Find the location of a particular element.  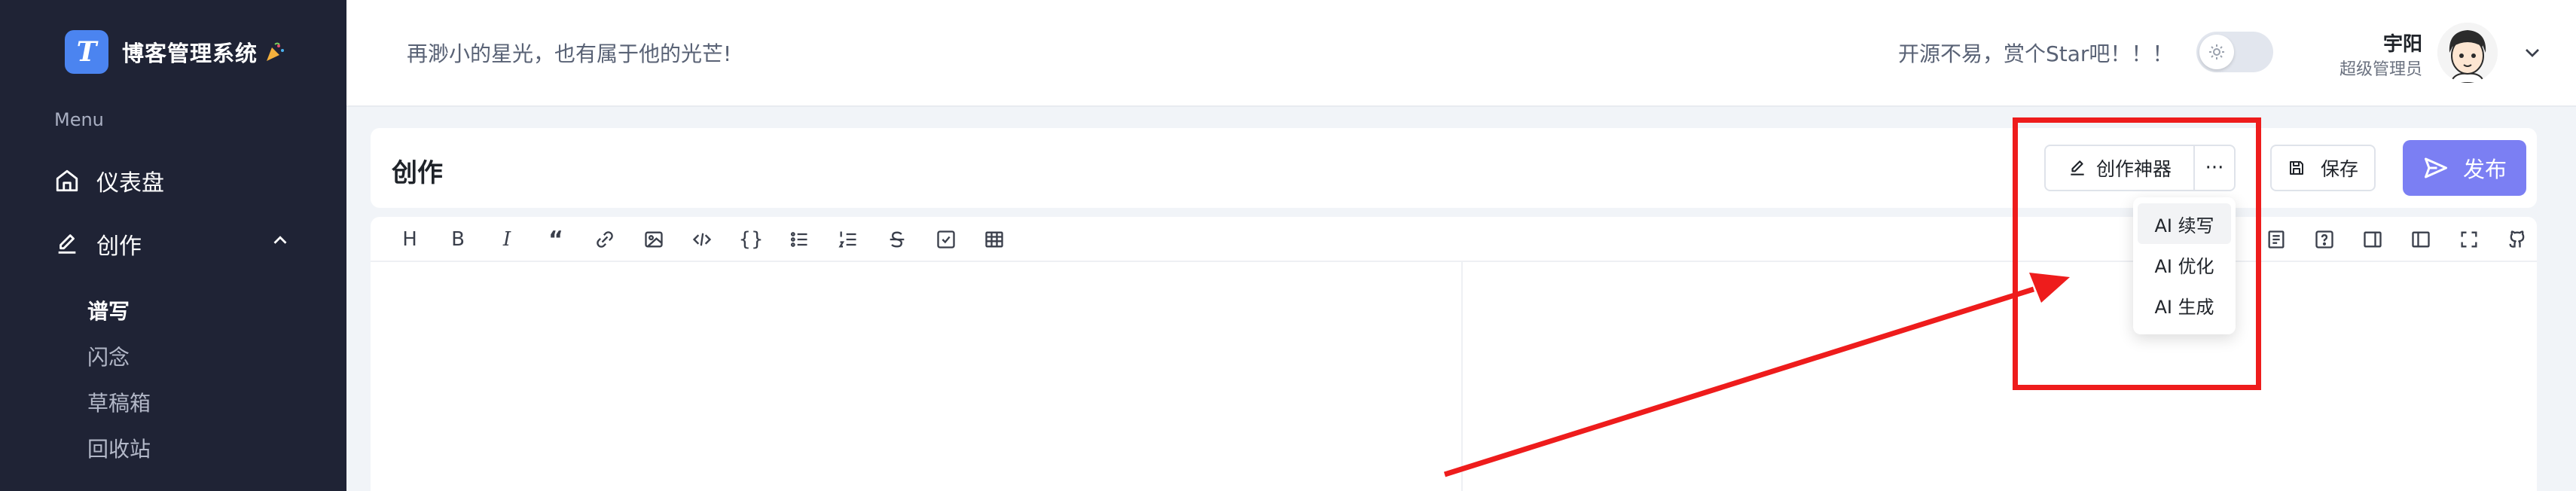

code-icon is located at coordinates (702, 239).